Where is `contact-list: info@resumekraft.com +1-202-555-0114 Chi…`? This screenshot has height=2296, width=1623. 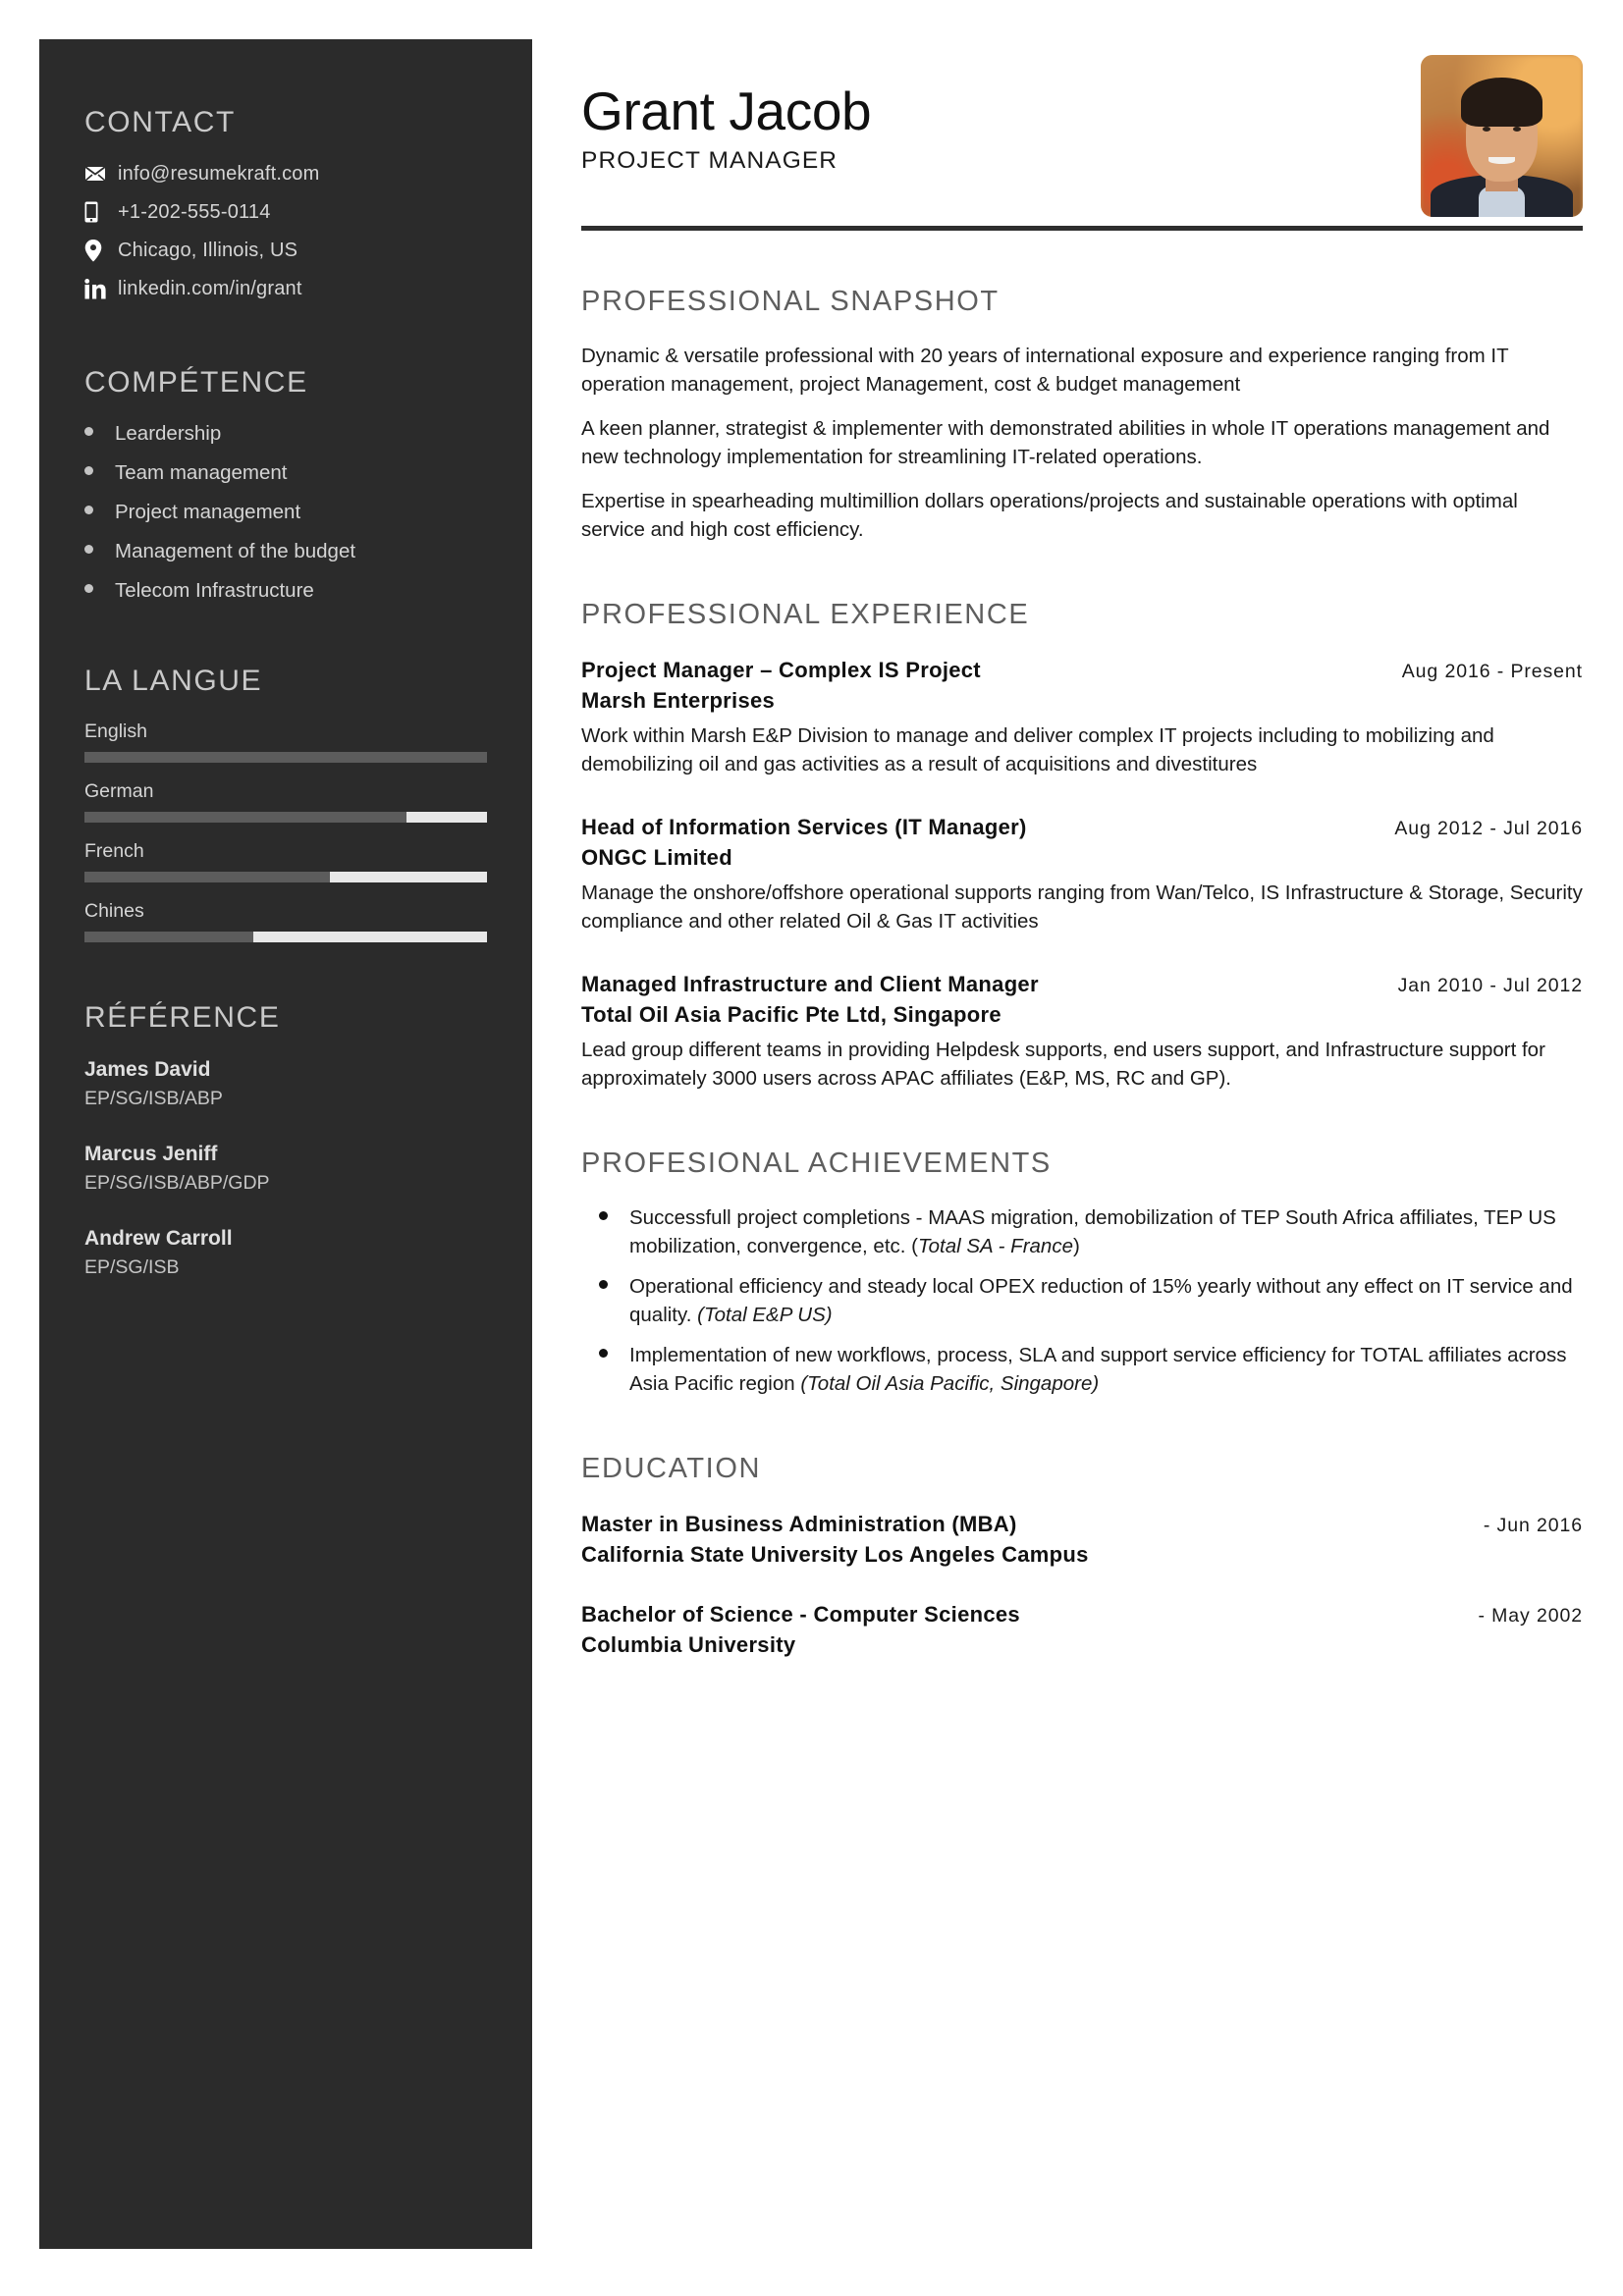 contact-list: info@resumekraft.com +1-202-555-0114 Chi… is located at coordinates (285, 231).